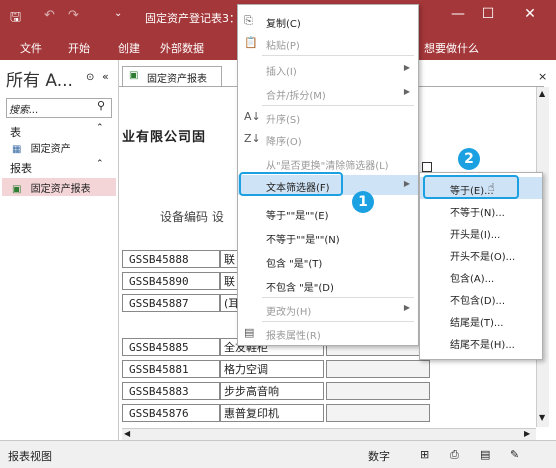 The image size is (556, 468). I want to click on nav-item-fixed-asset-report: ▣ 固定资产报表, so click(51, 187).